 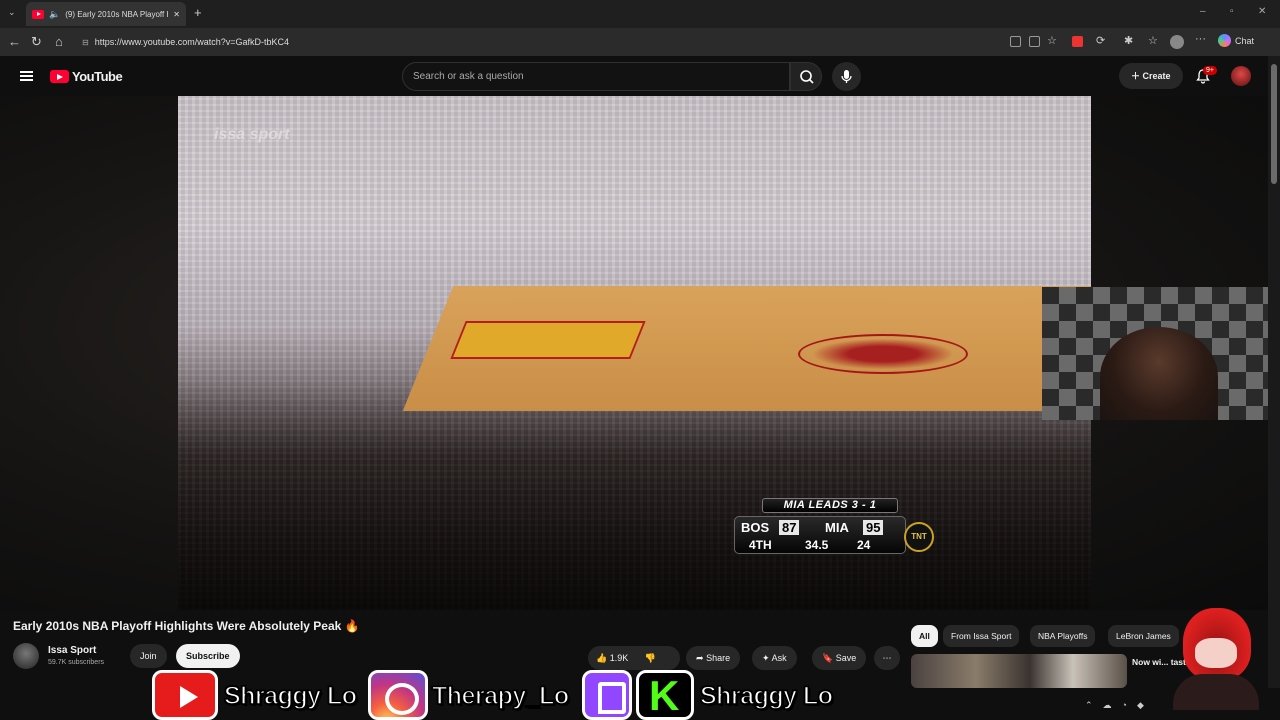 What do you see at coordinates (26, 656) in the screenshot?
I see `channel-avatar` at bounding box center [26, 656].